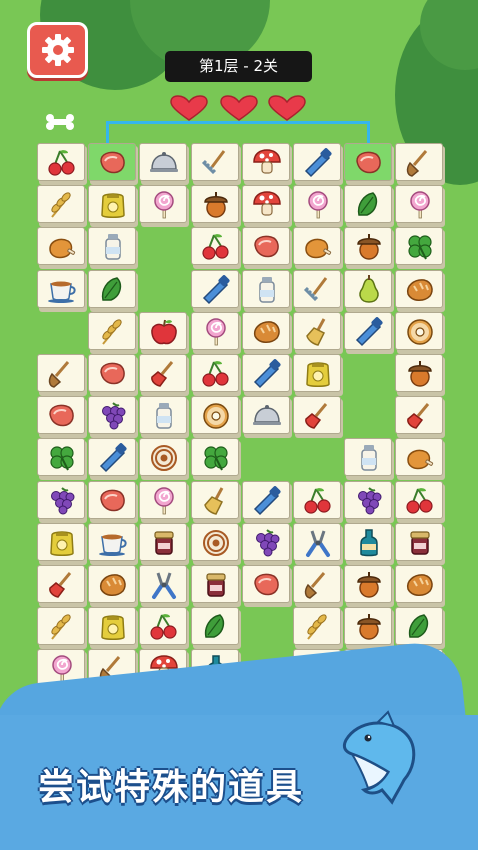  I want to click on tile-pear, so click(369, 290).